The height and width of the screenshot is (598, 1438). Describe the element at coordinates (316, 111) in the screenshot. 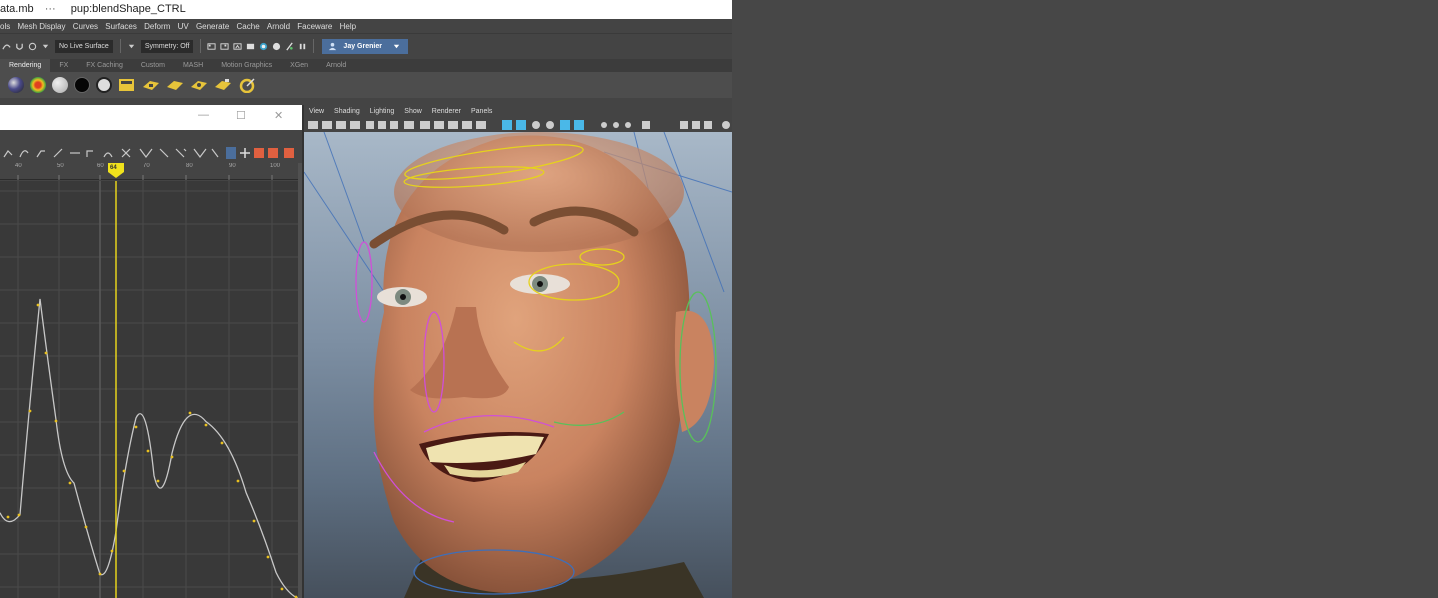

I see `viewport-menu-view: View` at that location.